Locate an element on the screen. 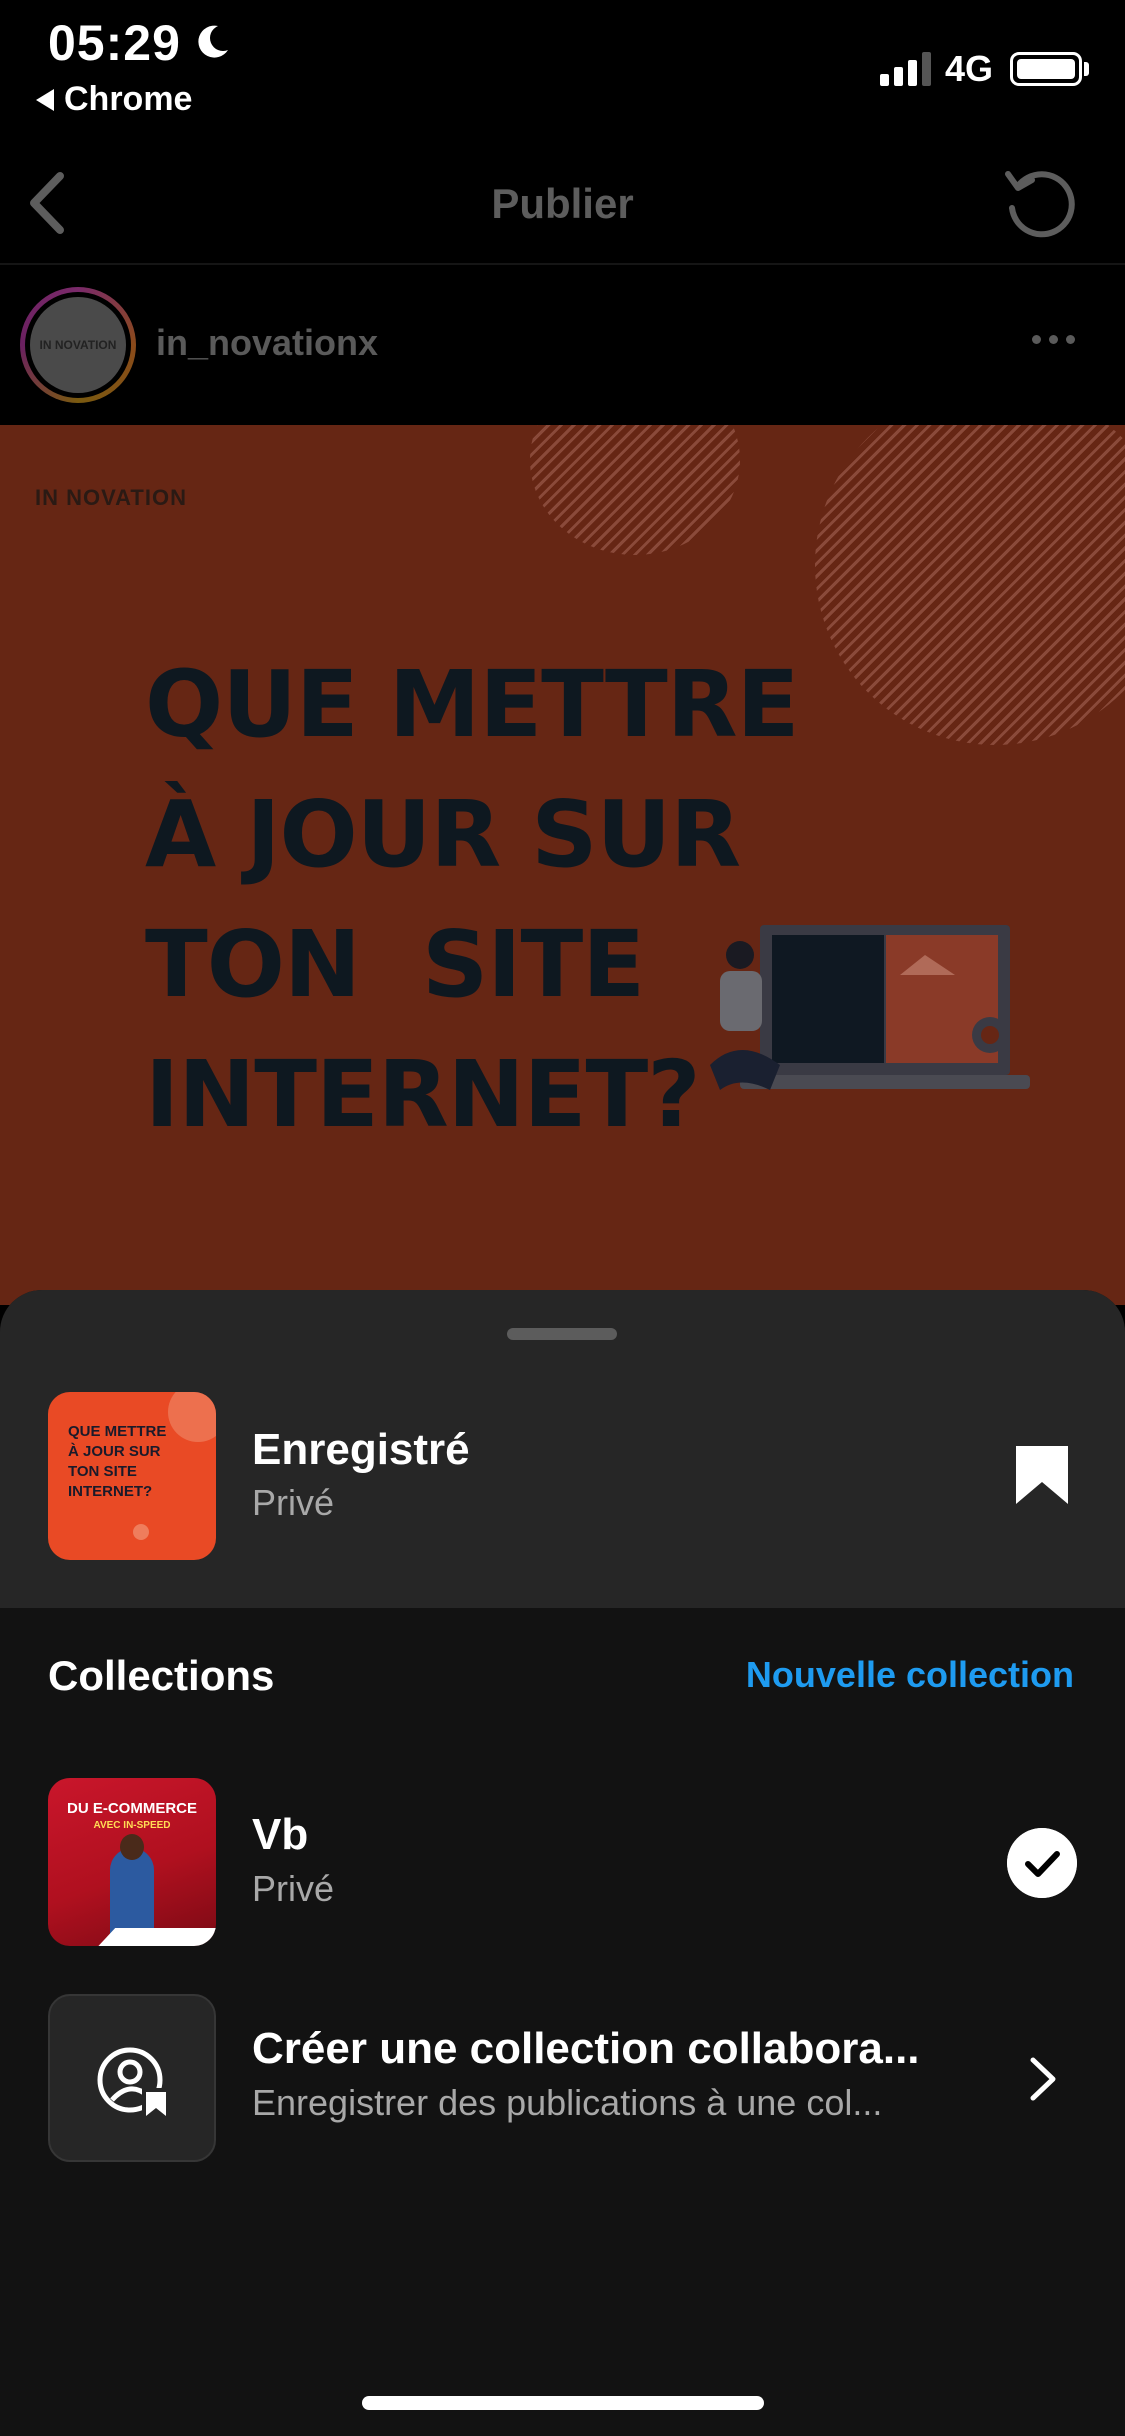  collection-title: Vb is located at coordinates (280, 1834).